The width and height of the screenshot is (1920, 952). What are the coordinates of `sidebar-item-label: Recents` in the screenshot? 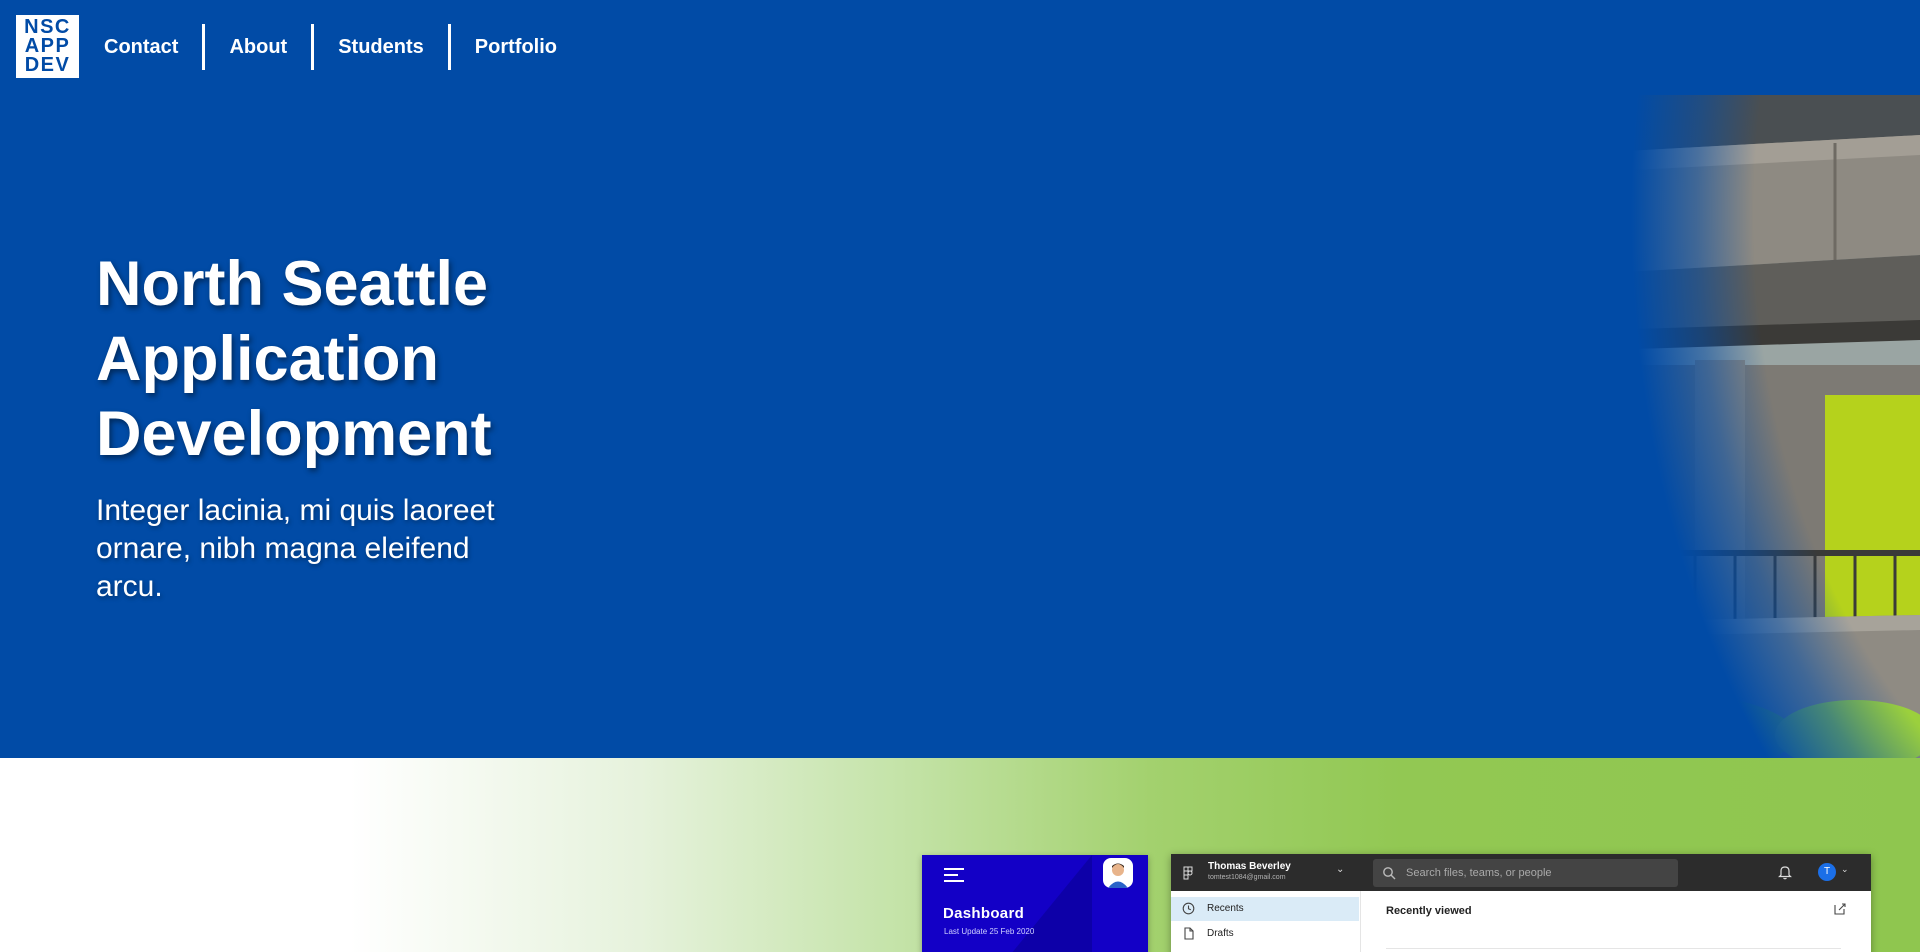 It's located at (1225, 908).